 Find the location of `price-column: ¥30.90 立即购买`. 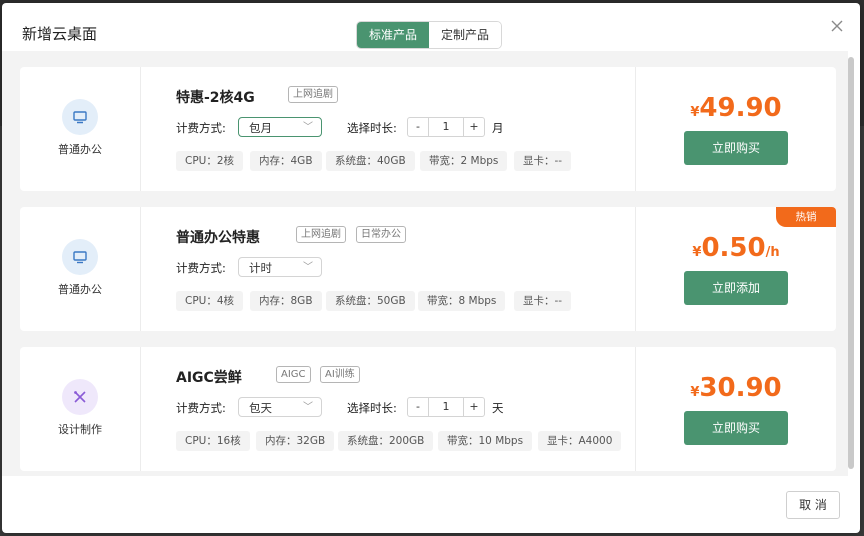

price-column: ¥30.90 立即购买 is located at coordinates (735, 409).